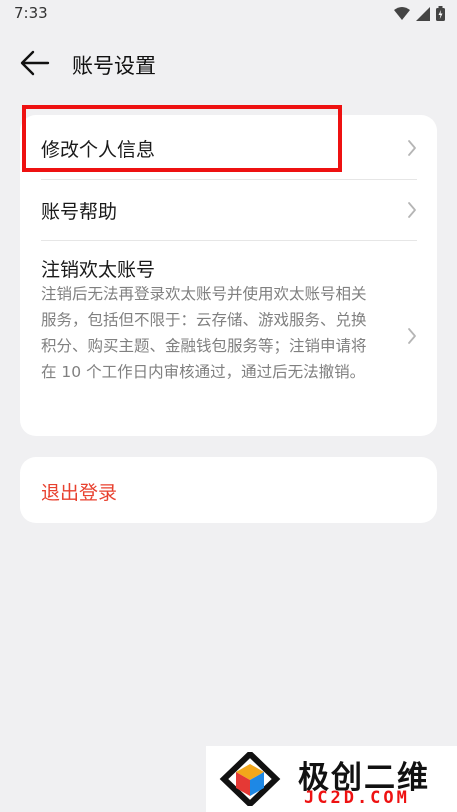 This screenshot has height=812, width=457. Describe the element at coordinates (79, 491) in the screenshot. I see `logout-button: 退出登录` at that location.